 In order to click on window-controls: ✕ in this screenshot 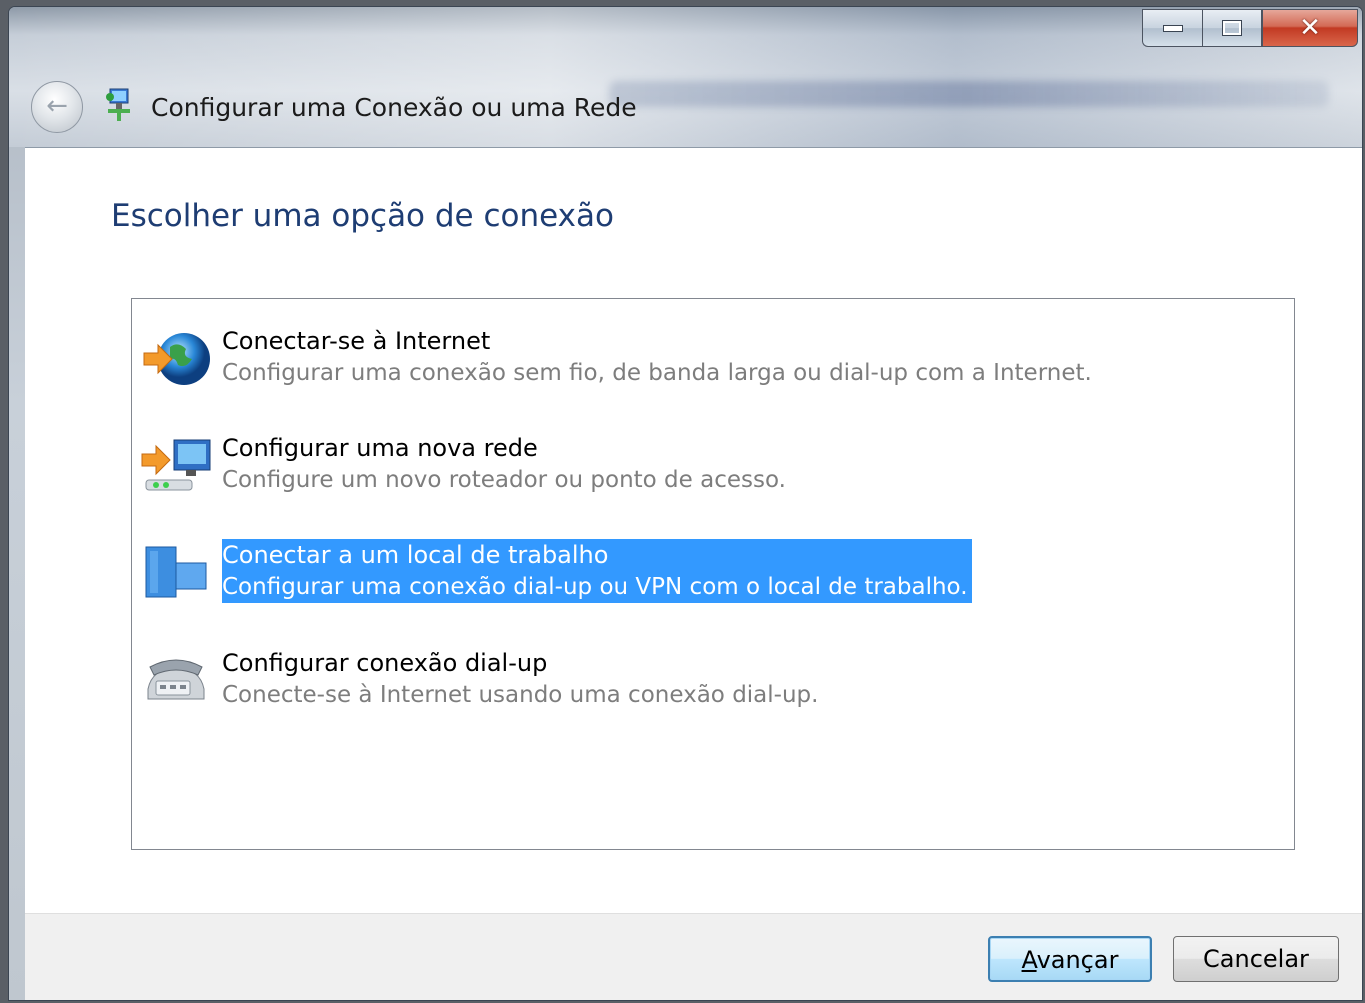, I will do `click(1250, 31)`.